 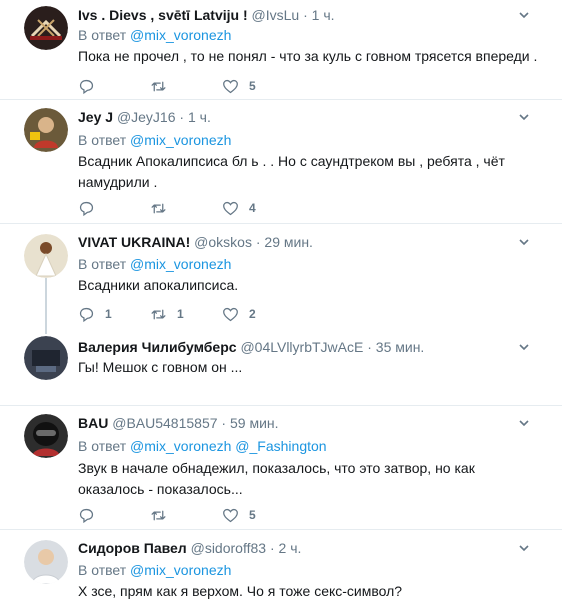 I want to click on like-count: 4, so click(x=252, y=208).